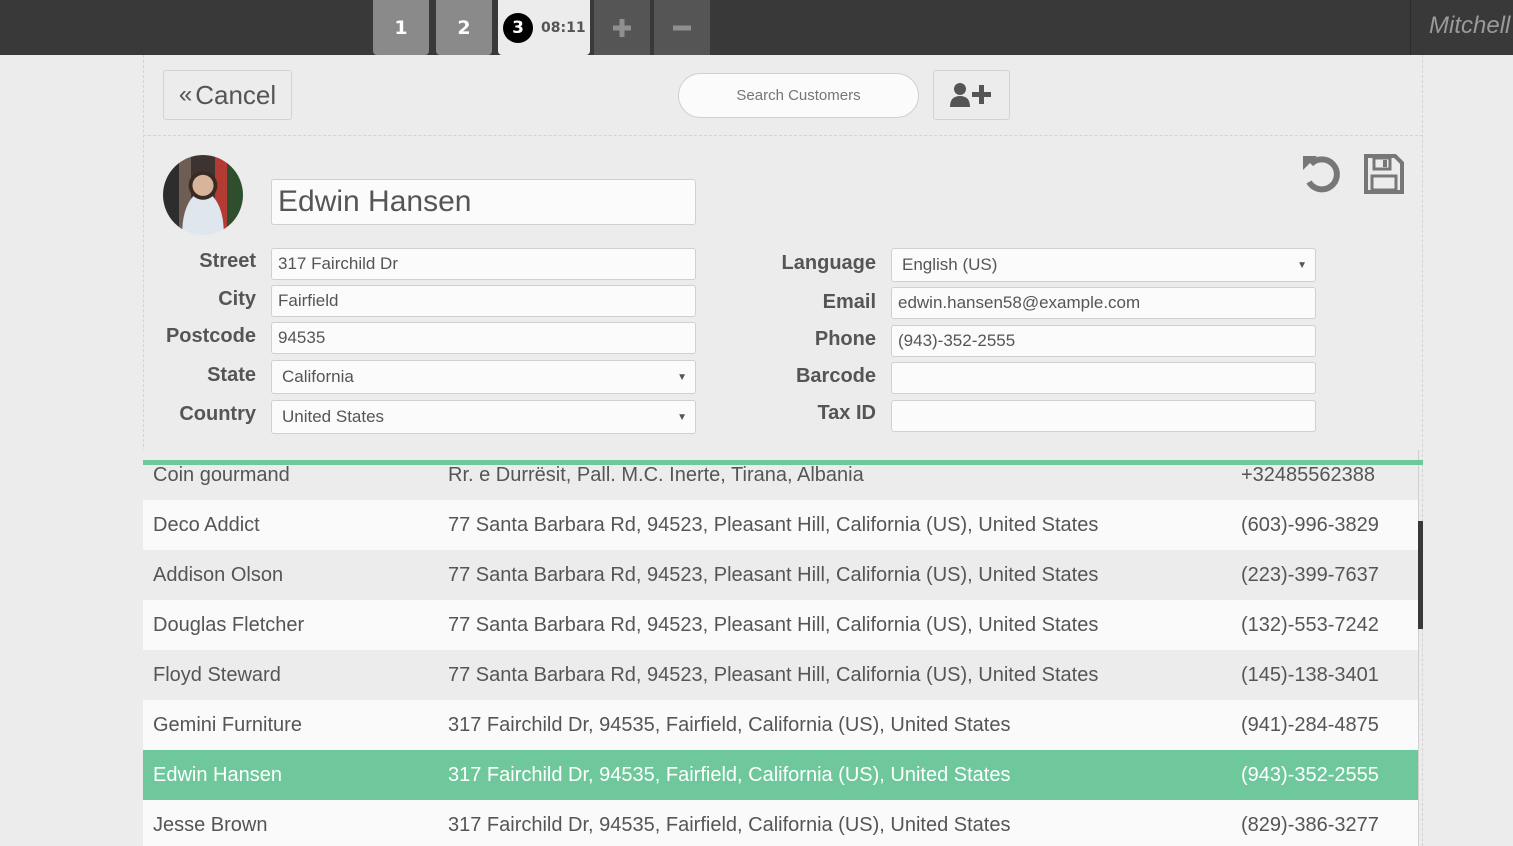 The height and width of the screenshot is (846, 1513). Describe the element at coordinates (483, 301) in the screenshot. I see `city-input` at that location.